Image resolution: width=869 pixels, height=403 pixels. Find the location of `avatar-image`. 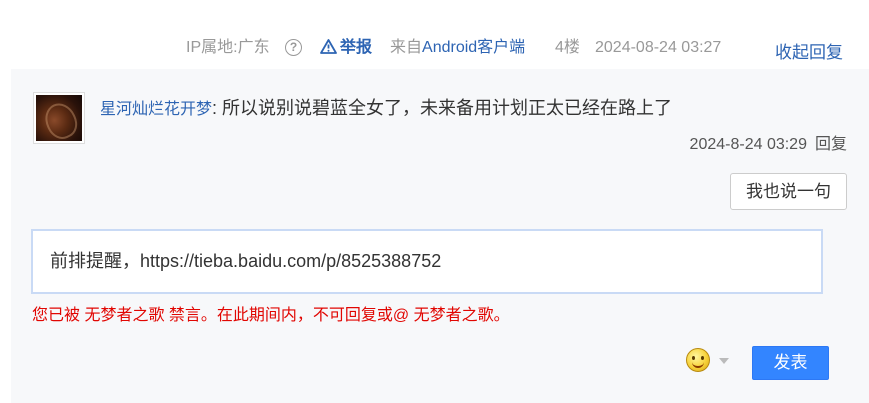

avatar-image is located at coordinates (59, 118).